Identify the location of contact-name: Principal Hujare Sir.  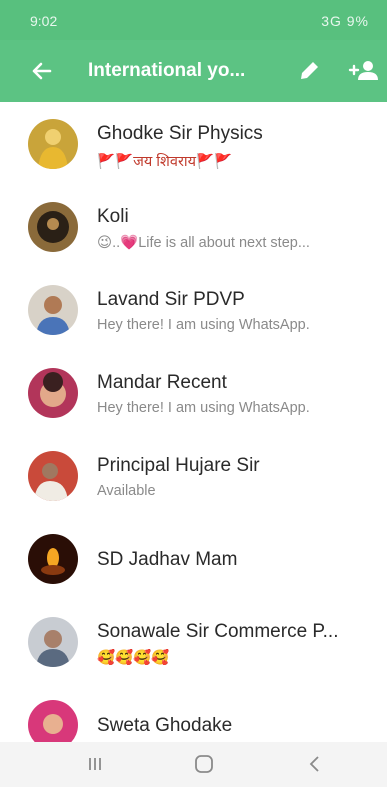
(178, 465).